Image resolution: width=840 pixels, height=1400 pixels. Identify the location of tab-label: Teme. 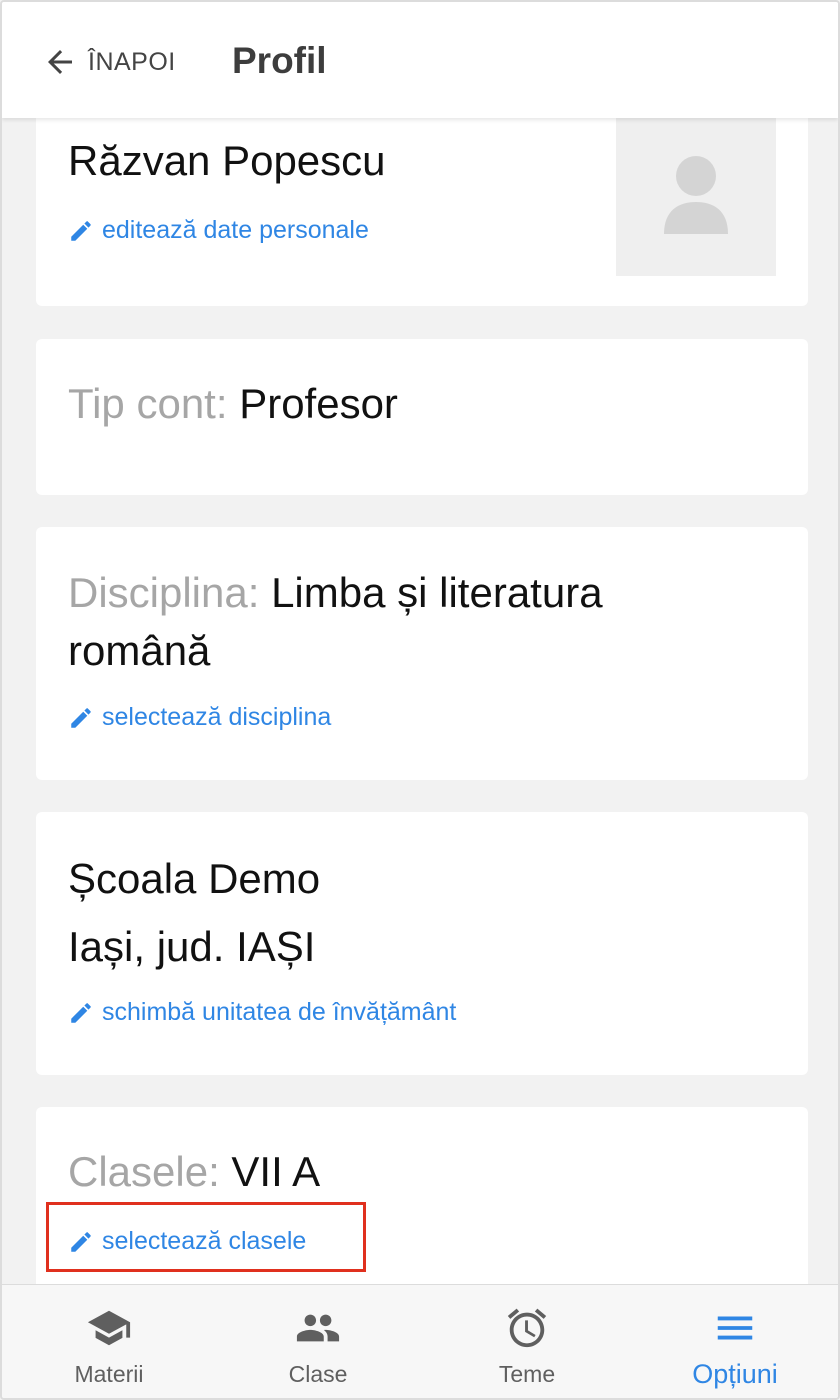
(527, 1374).